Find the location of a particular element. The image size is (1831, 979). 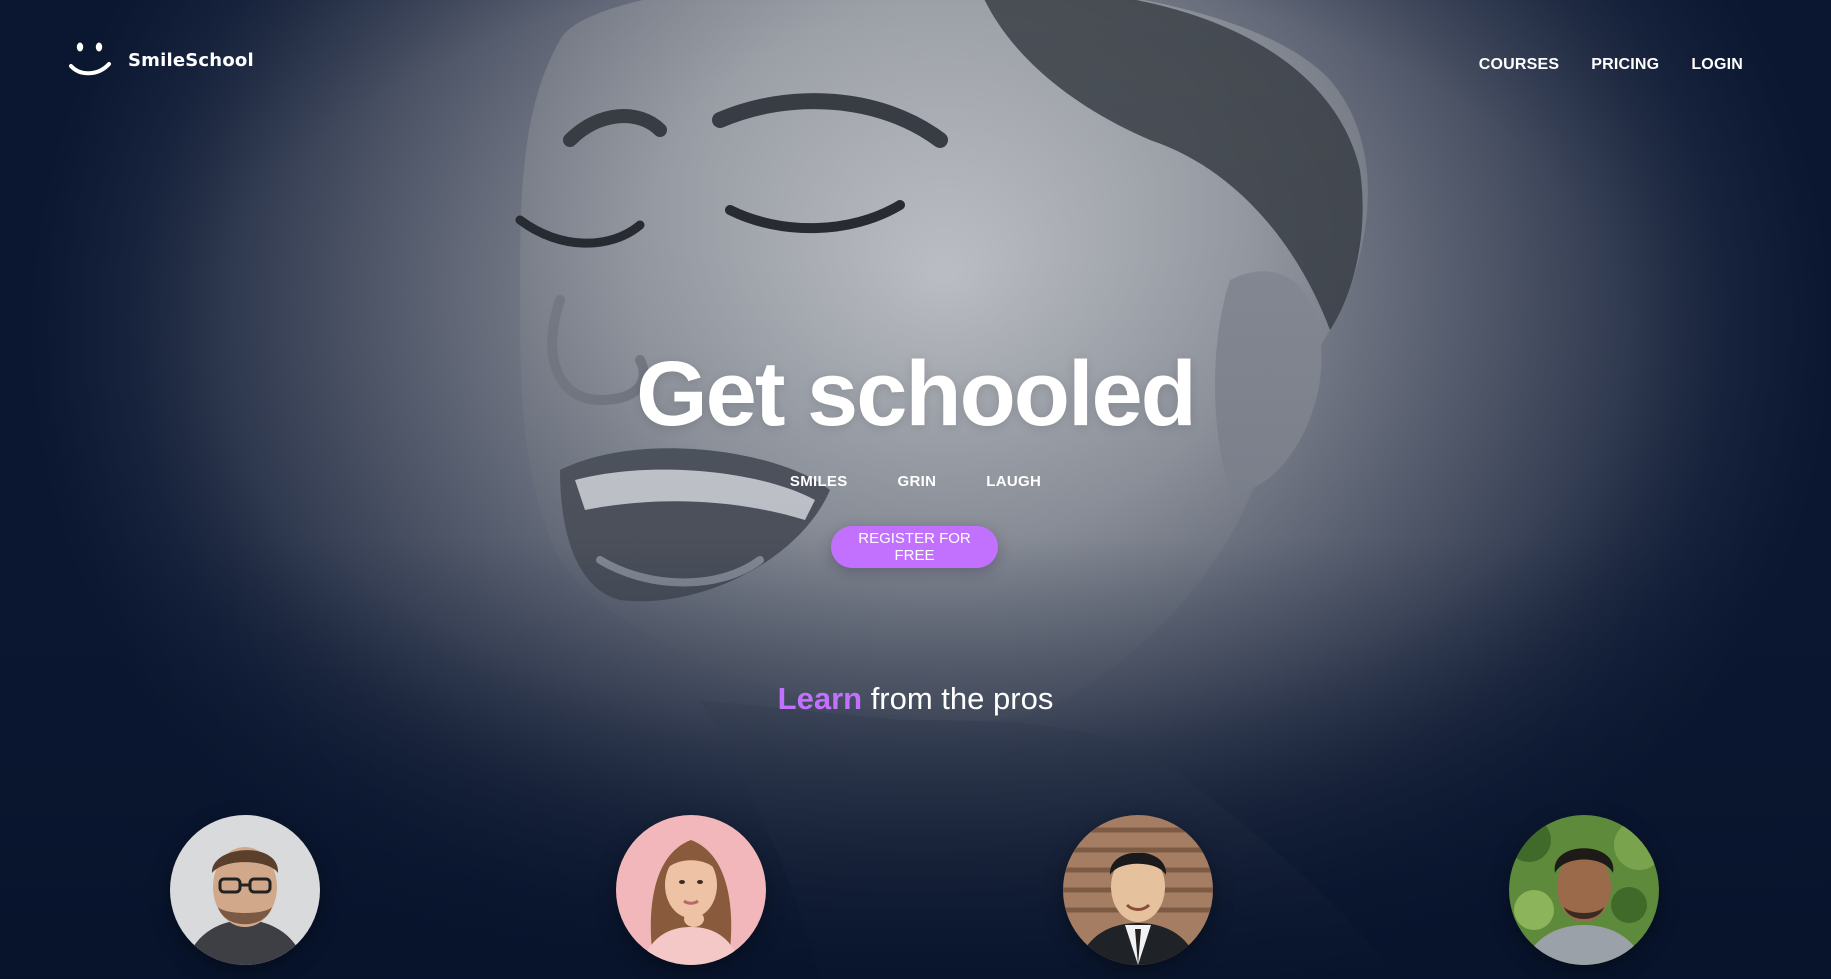

main-nav: COURSES PRICING LOGIN is located at coordinates (1611, 65).